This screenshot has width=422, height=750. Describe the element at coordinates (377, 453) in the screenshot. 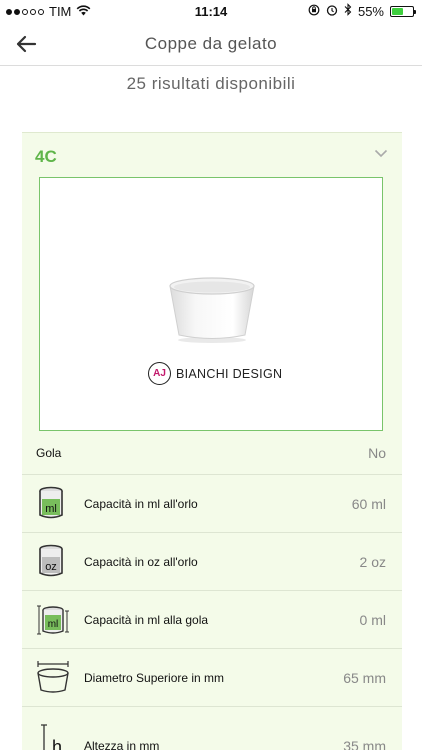

I see `spec-value: No` at that location.